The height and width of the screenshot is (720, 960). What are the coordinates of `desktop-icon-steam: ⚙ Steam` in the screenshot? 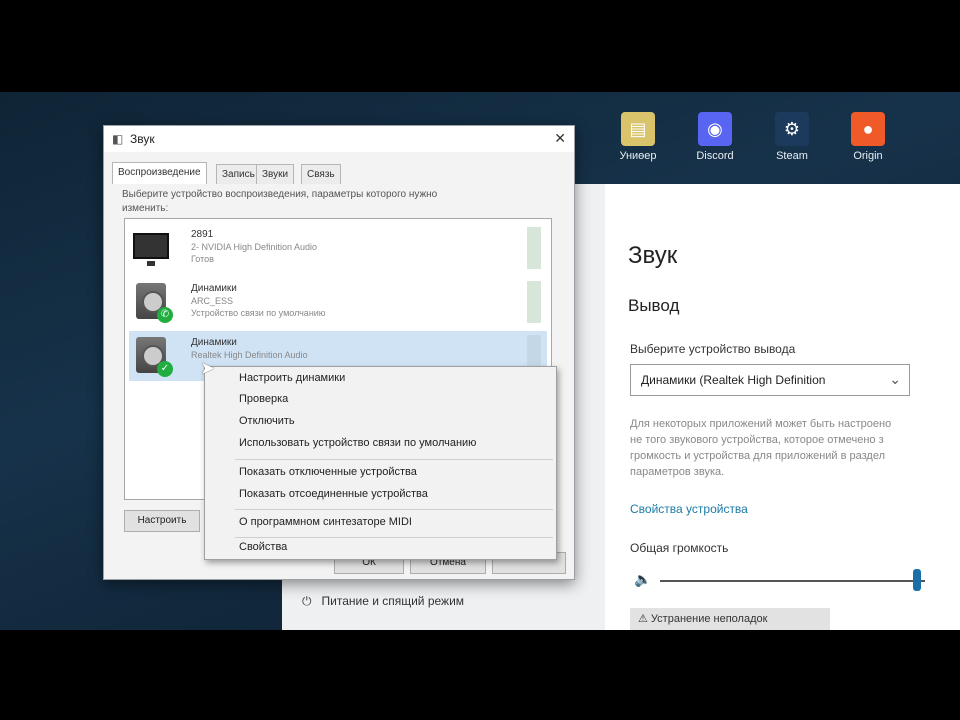 It's located at (792, 137).